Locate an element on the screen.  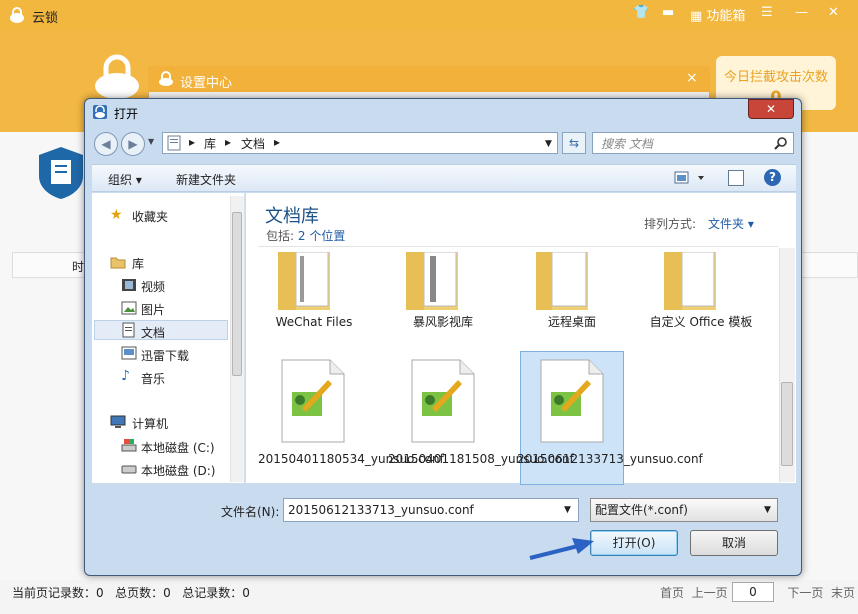
picture-icon is located at coordinates (129, 308).